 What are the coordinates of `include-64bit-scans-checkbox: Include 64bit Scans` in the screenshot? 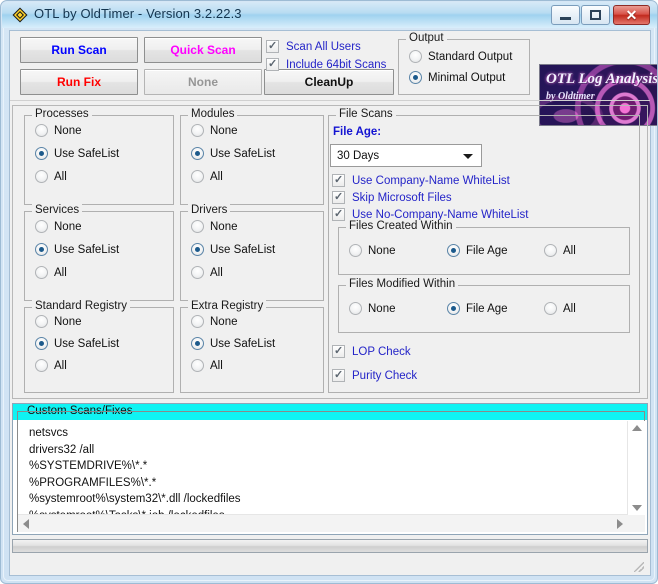 It's located at (326, 64).